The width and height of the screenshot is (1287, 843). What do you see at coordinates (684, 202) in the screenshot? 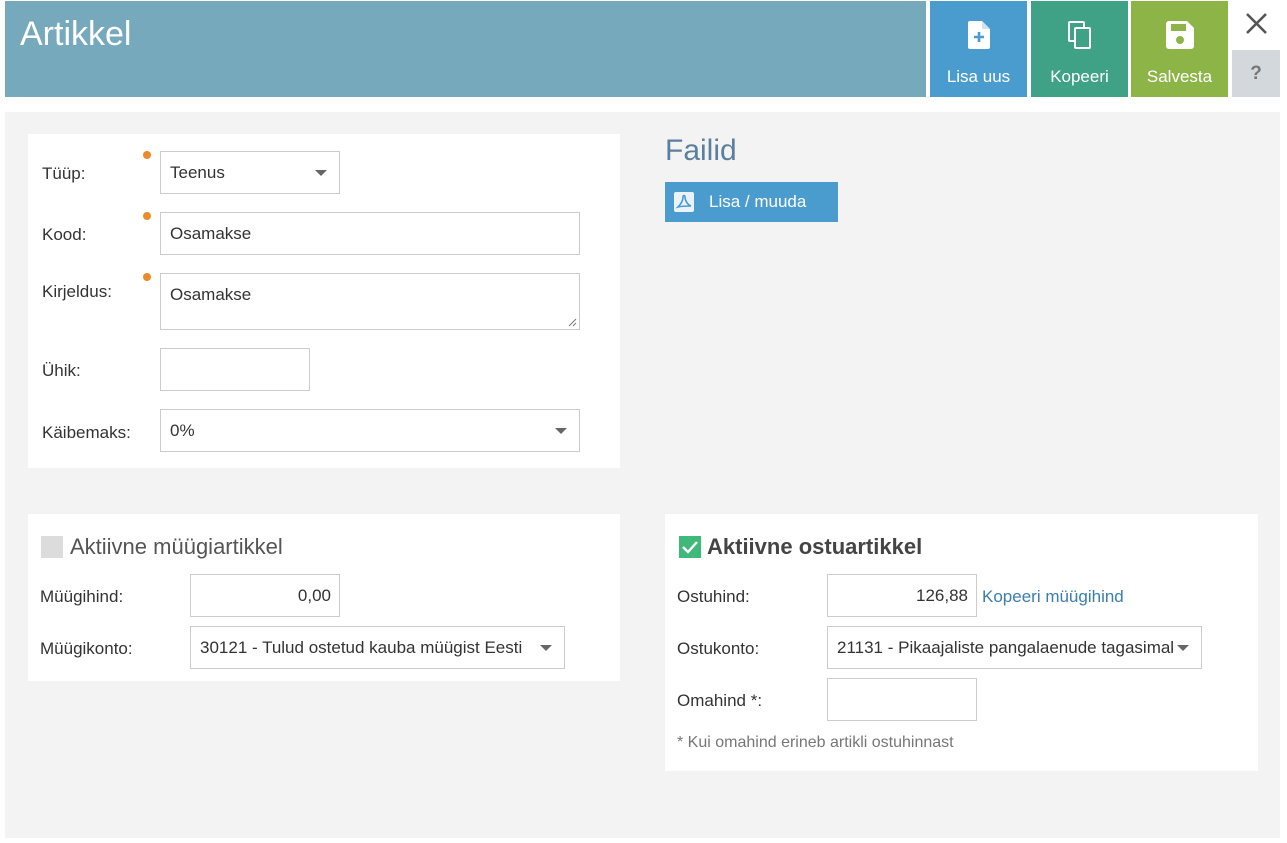
I see `pdf-icon` at bounding box center [684, 202].